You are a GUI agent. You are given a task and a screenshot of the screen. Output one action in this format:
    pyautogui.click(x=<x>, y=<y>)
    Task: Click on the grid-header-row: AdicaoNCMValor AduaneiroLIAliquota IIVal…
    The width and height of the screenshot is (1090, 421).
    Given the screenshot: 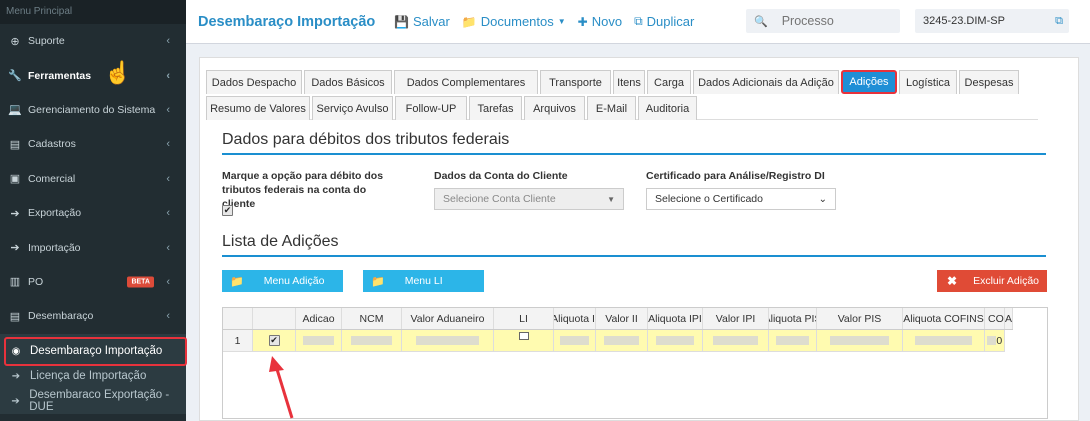 What is the action you would take?
    pyautogui.click(x=618, y=319)
    